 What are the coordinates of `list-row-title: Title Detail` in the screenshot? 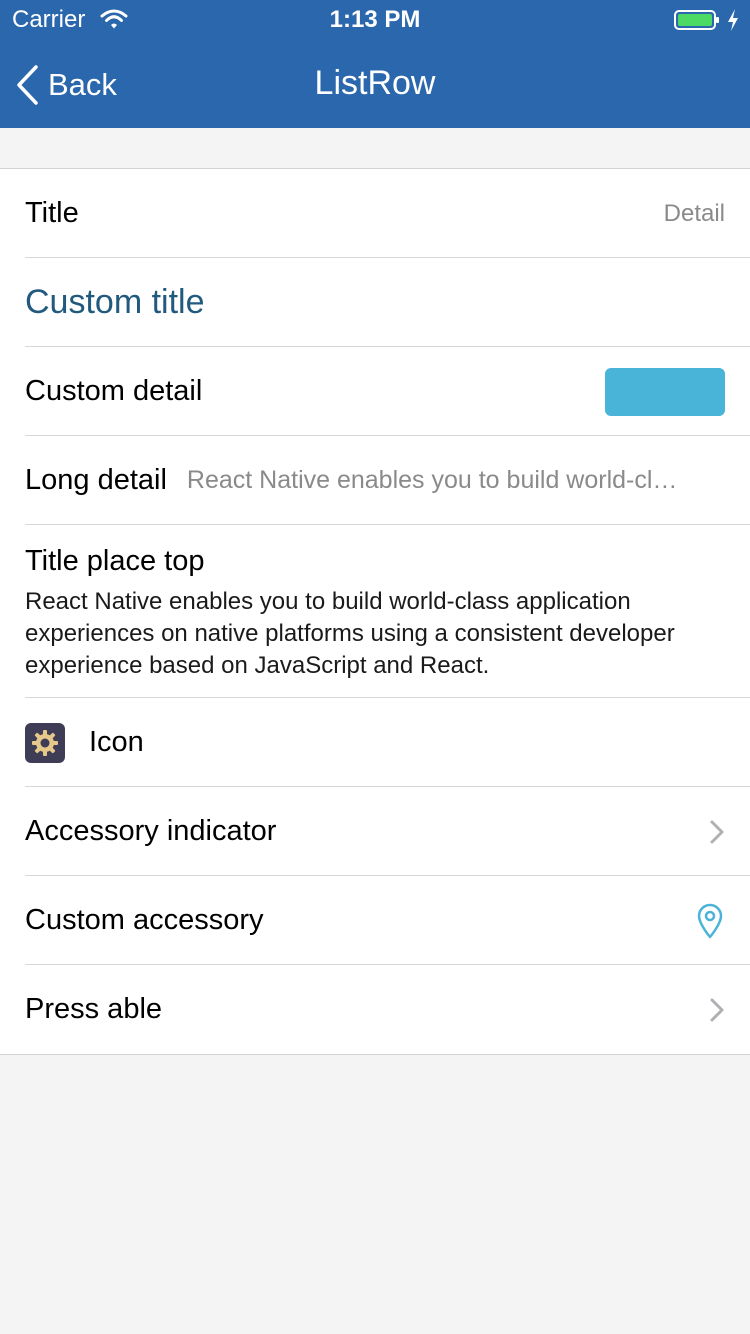 It's located at (375, 213).